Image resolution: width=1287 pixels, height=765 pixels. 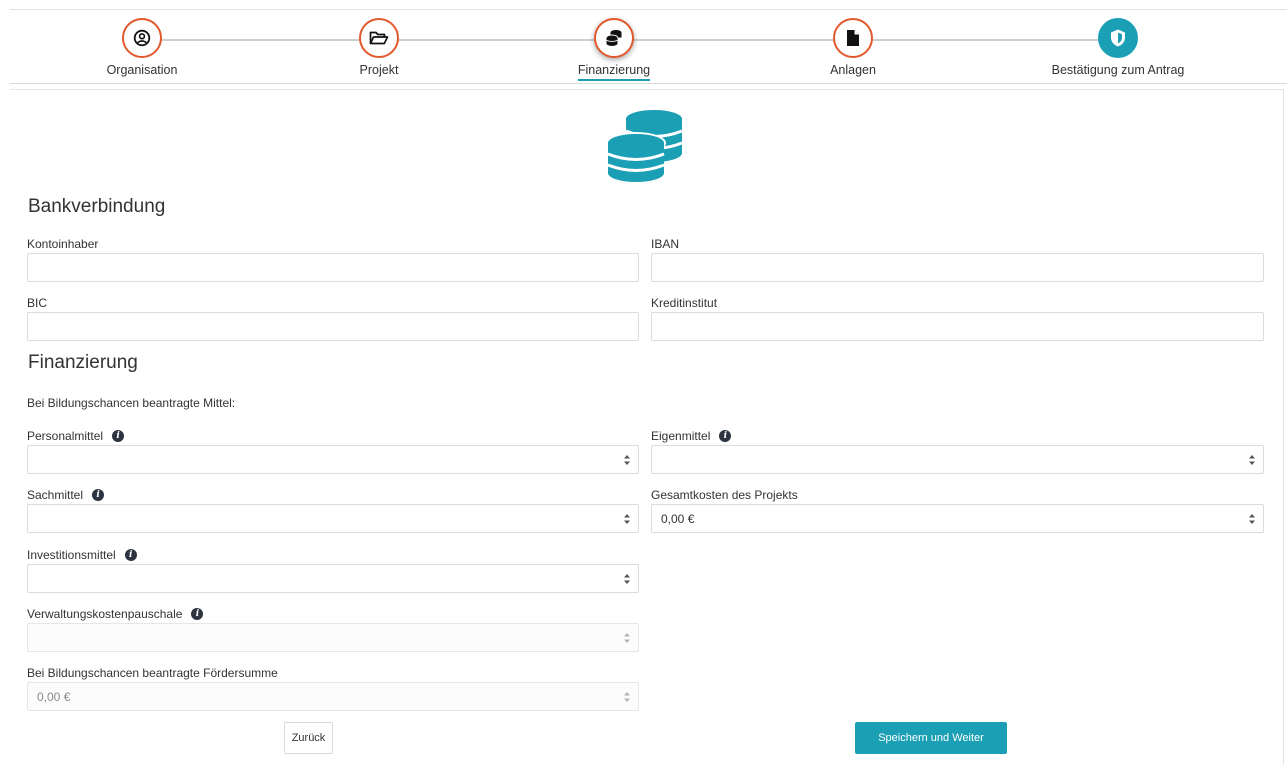 I want to click on step-organisation: Organisation, so click(x=142, y=46).